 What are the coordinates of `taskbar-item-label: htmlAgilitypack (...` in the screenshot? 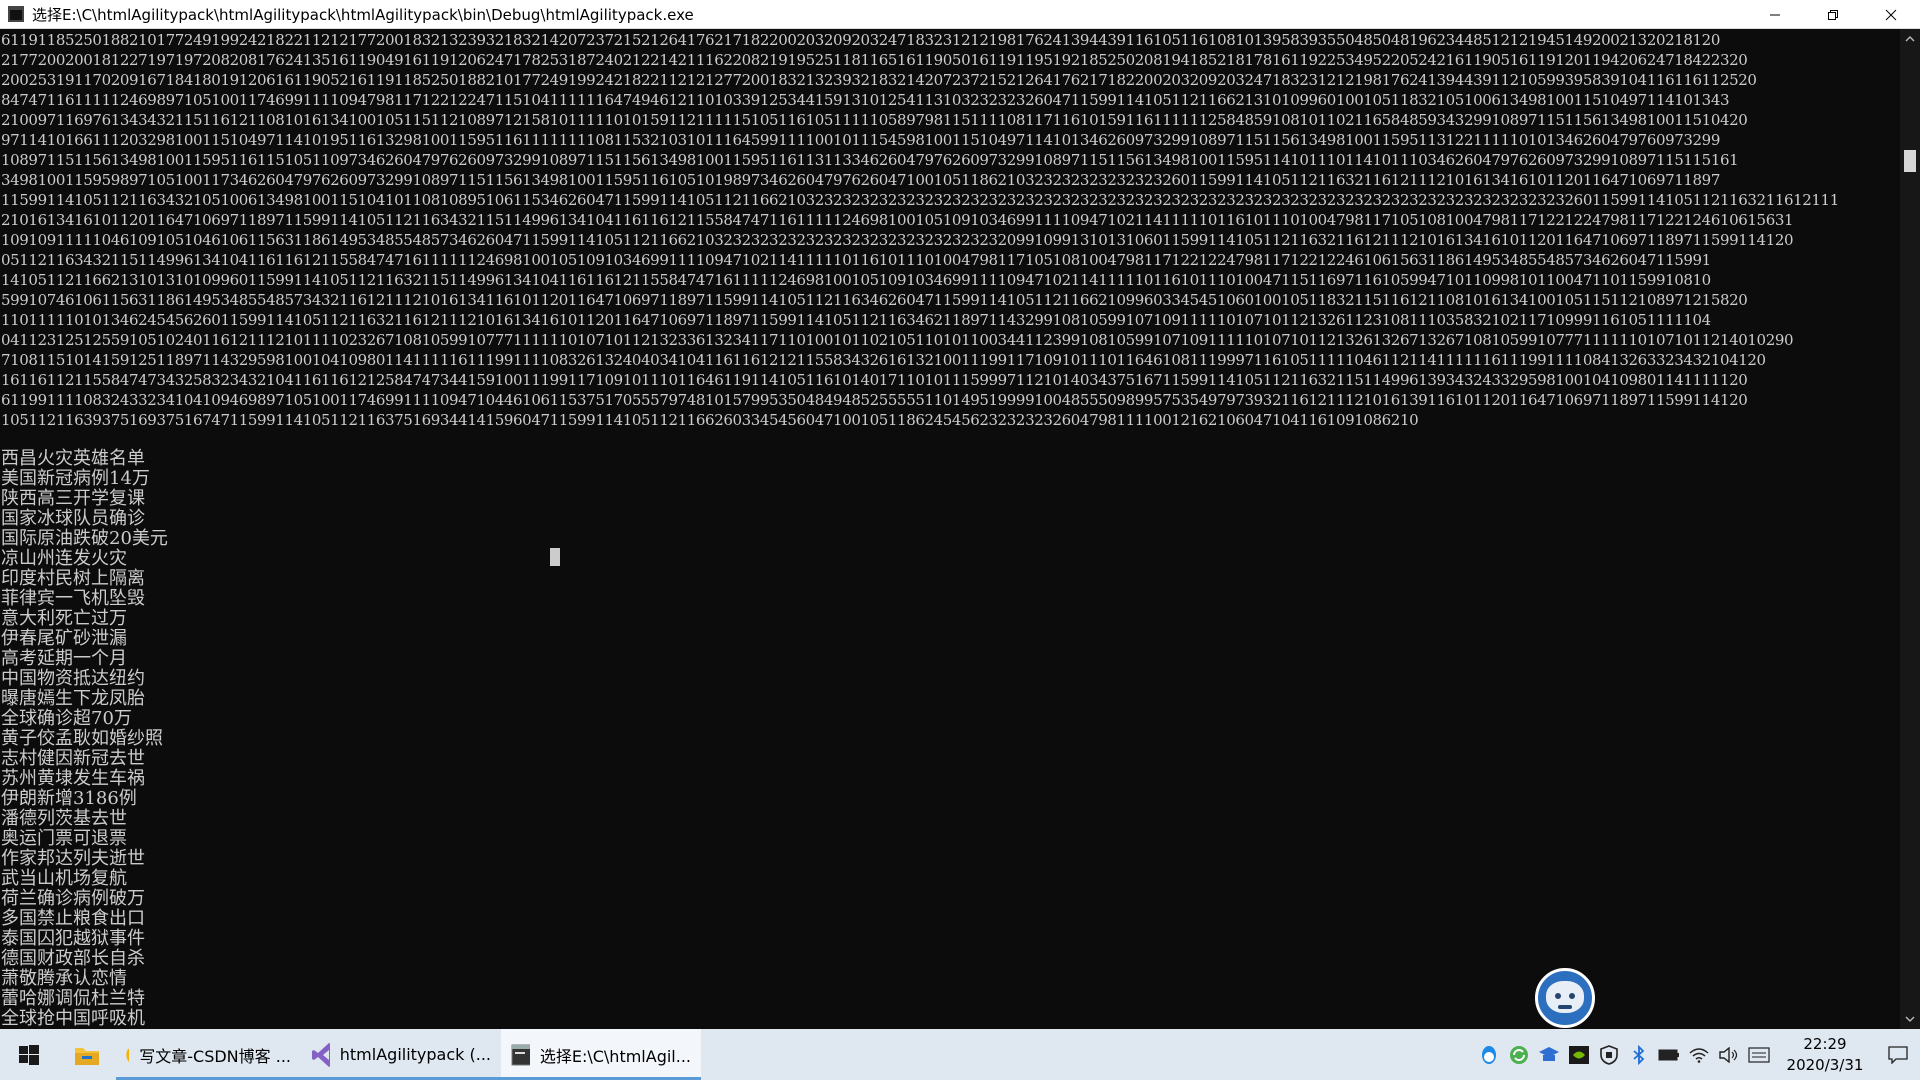 It's located at (415, 1054).